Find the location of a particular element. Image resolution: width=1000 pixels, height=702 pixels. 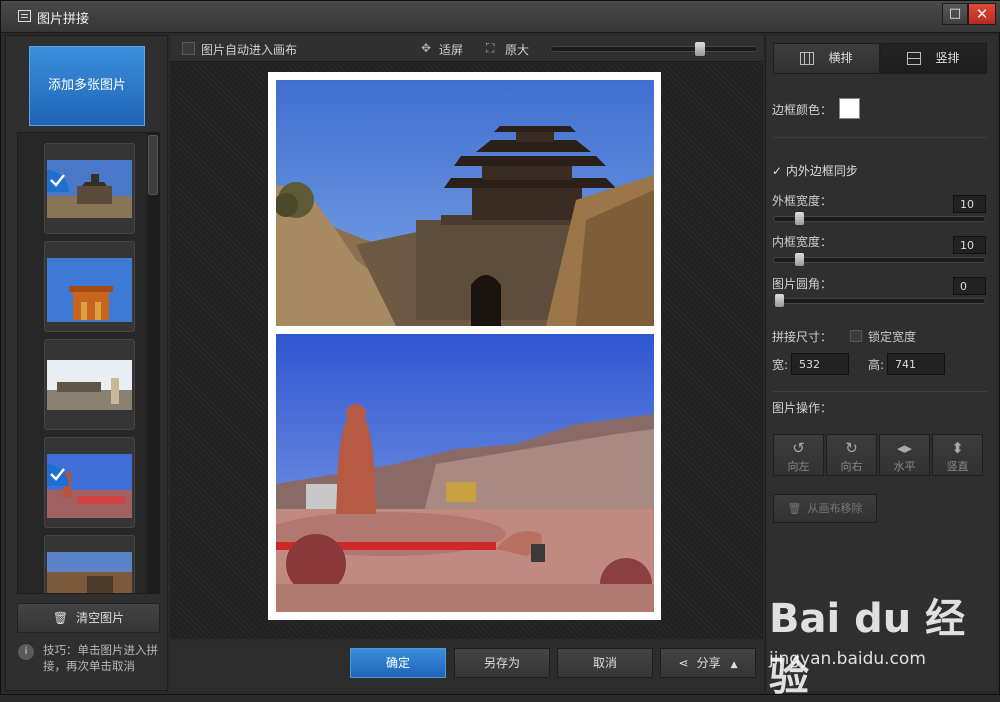

share-label: 分享 is located at coordinates (708, 663).